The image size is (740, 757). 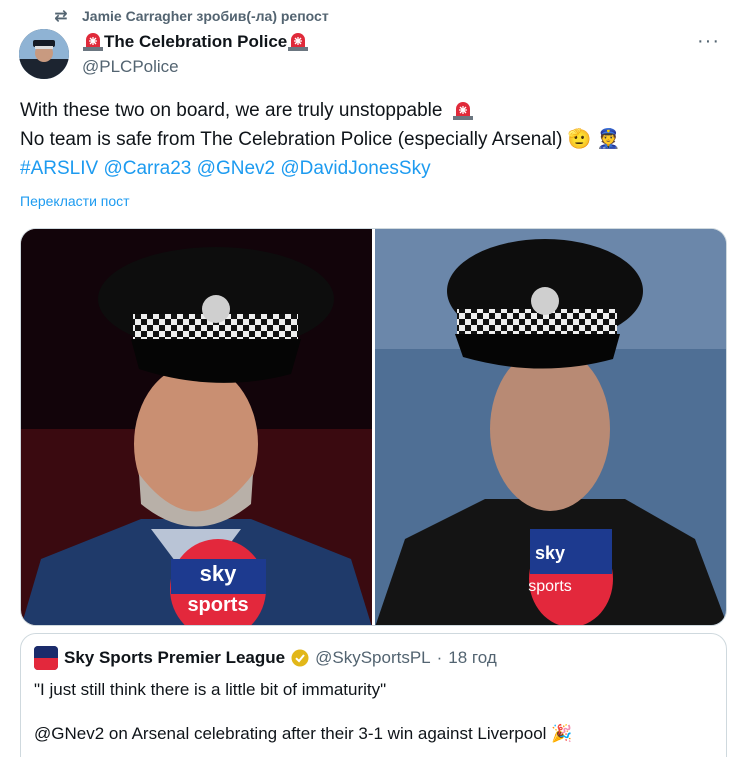 What do you see at coordinates (708, 41) in the screenshot?
I see `more-icon: ···` at bounding box center [708, 41].